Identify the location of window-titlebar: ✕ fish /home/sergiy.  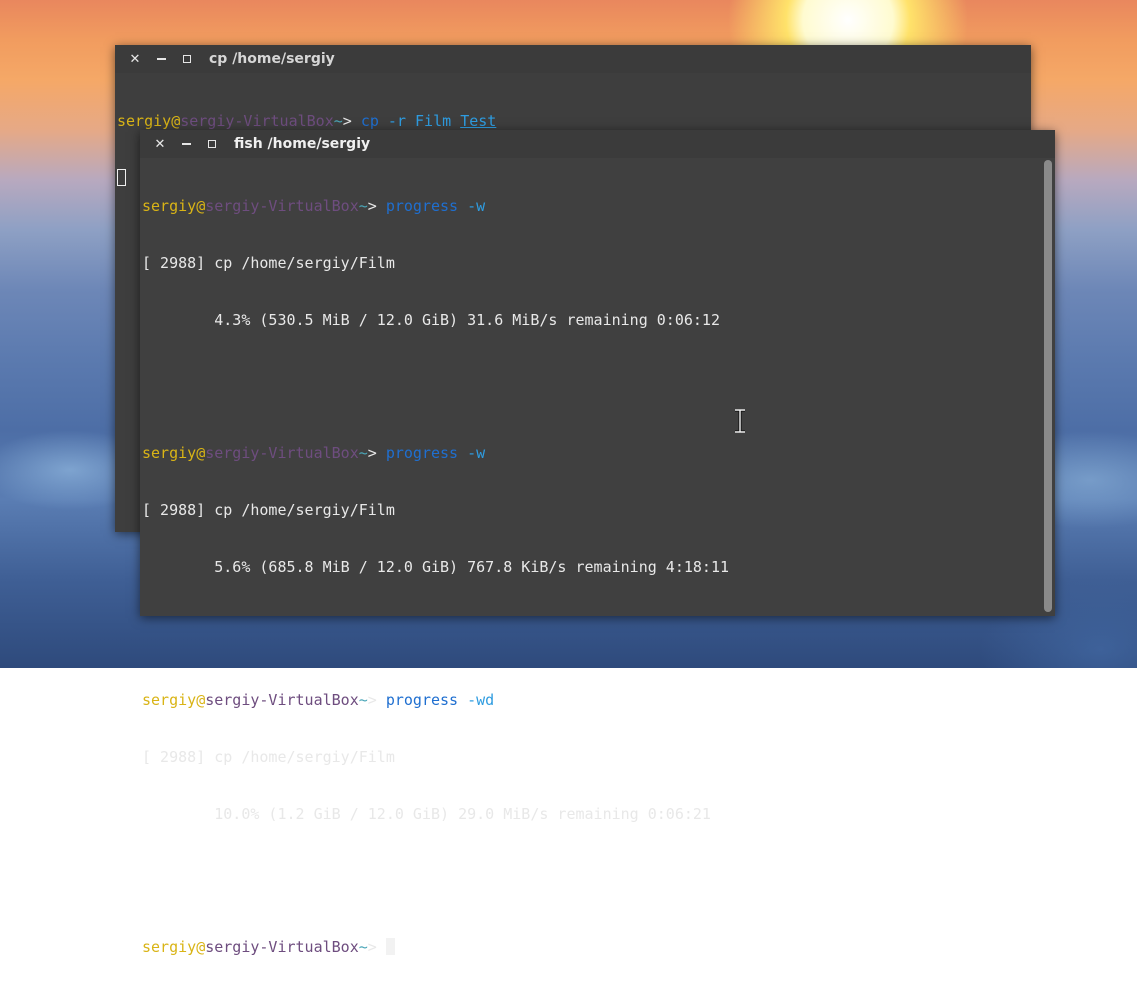
(597, 144).